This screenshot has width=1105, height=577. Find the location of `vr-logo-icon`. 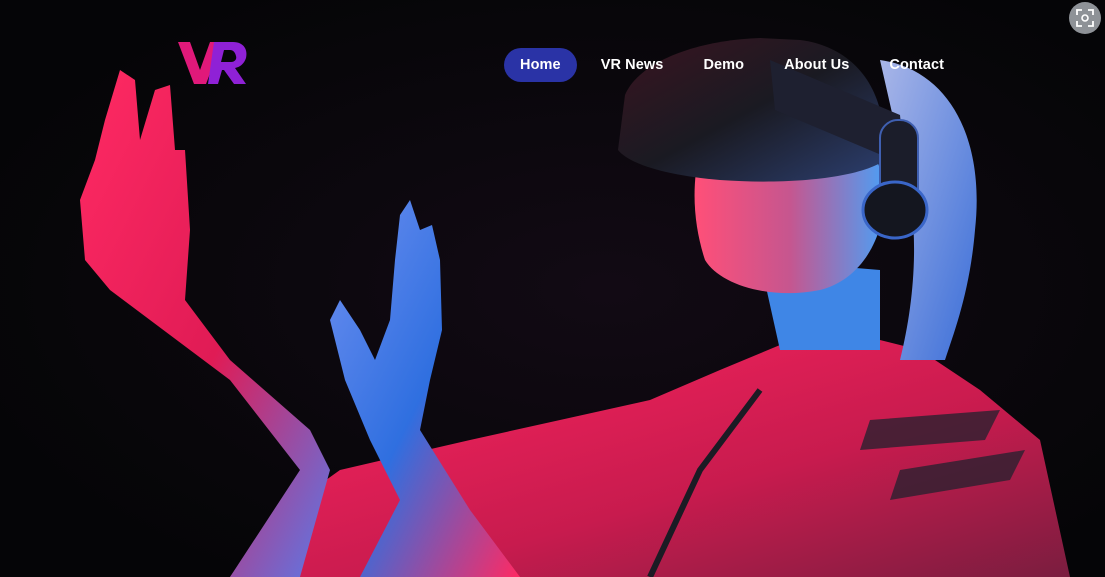

vr-logo-icon is located at coordinates (212, 63).